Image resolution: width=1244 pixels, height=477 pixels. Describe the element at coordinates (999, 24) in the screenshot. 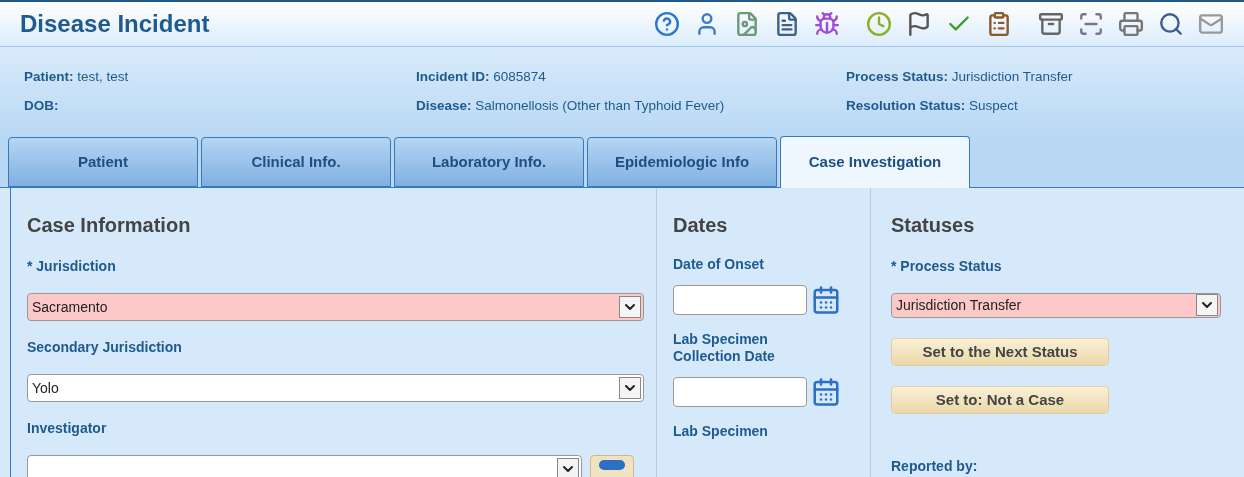

I see `clipboard-icon` at that location.